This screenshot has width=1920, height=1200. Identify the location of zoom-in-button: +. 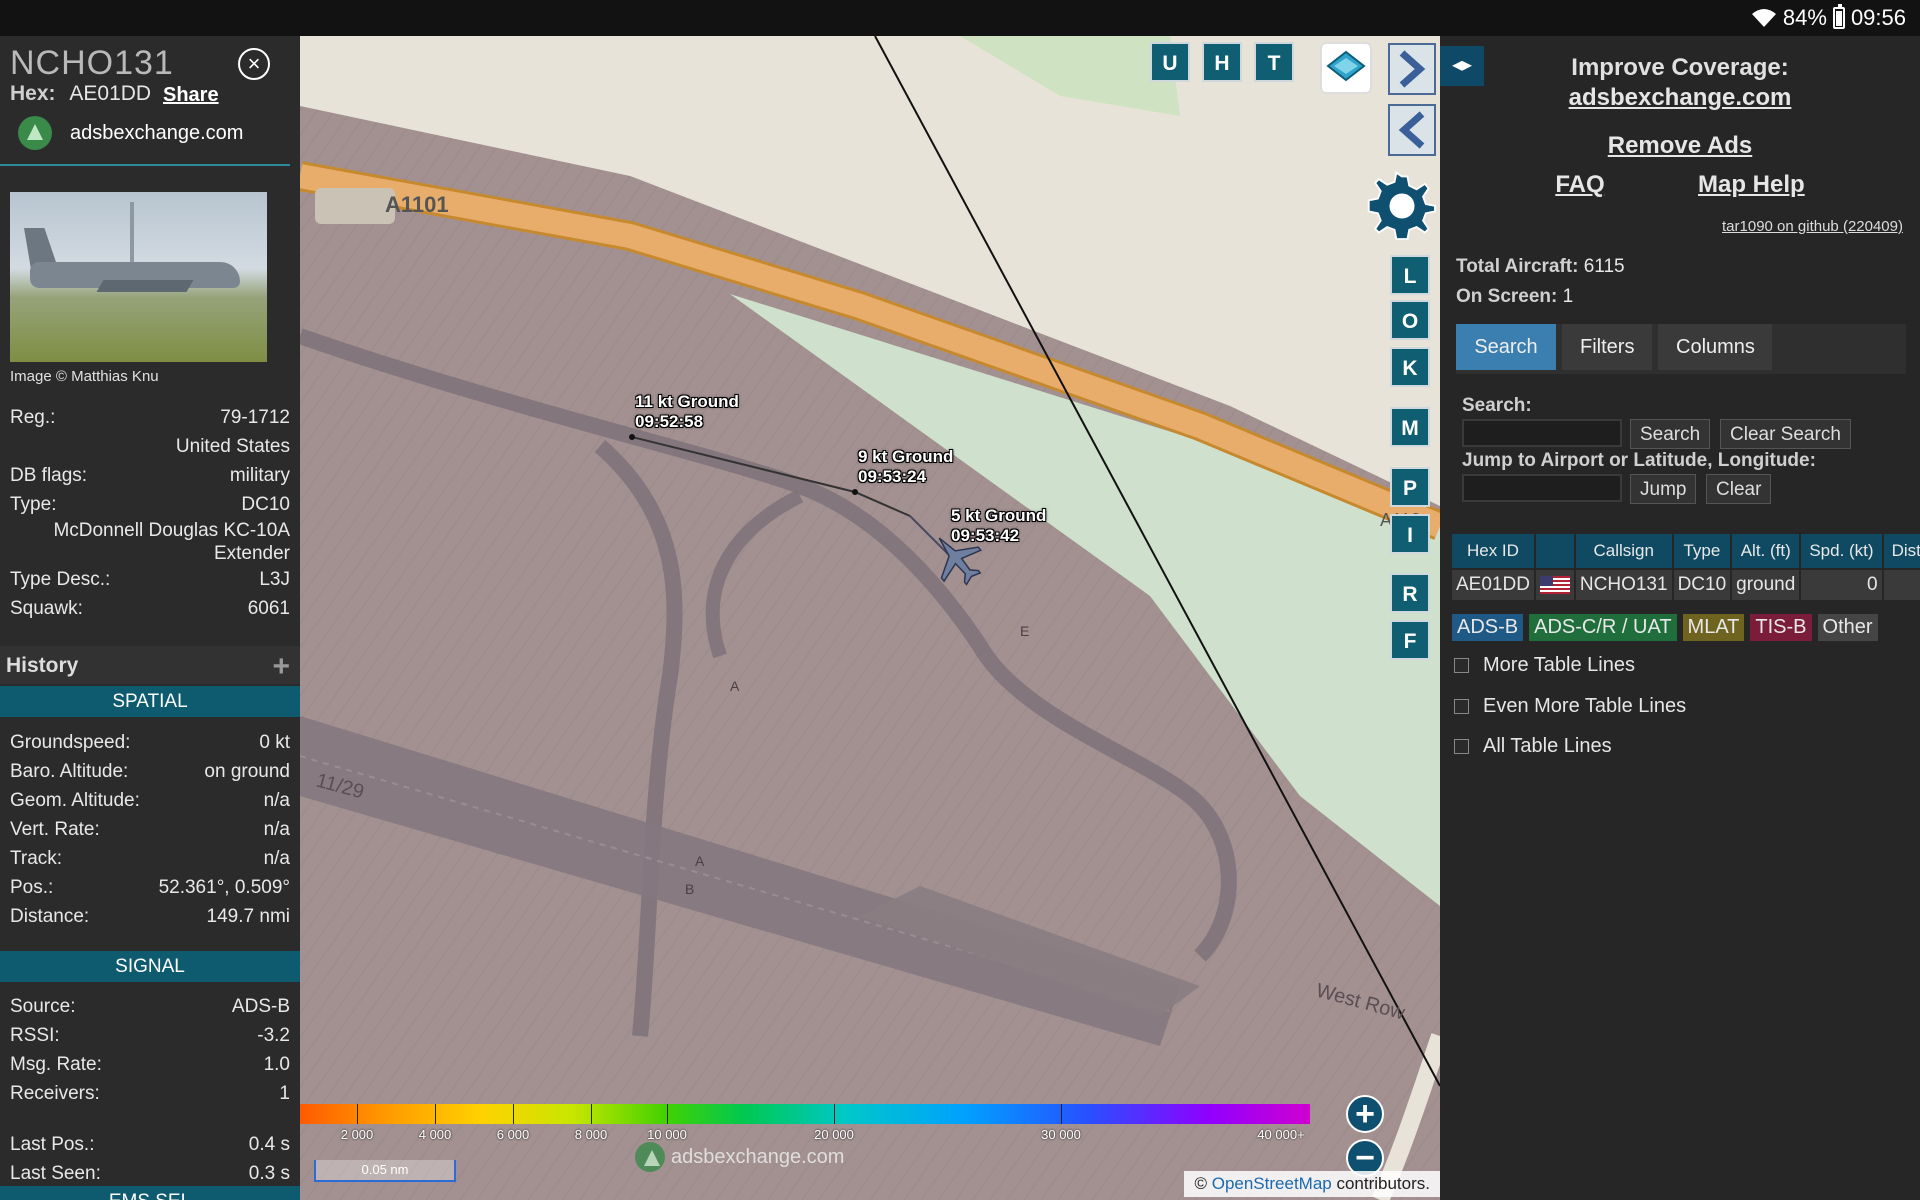
(1365, 1114).